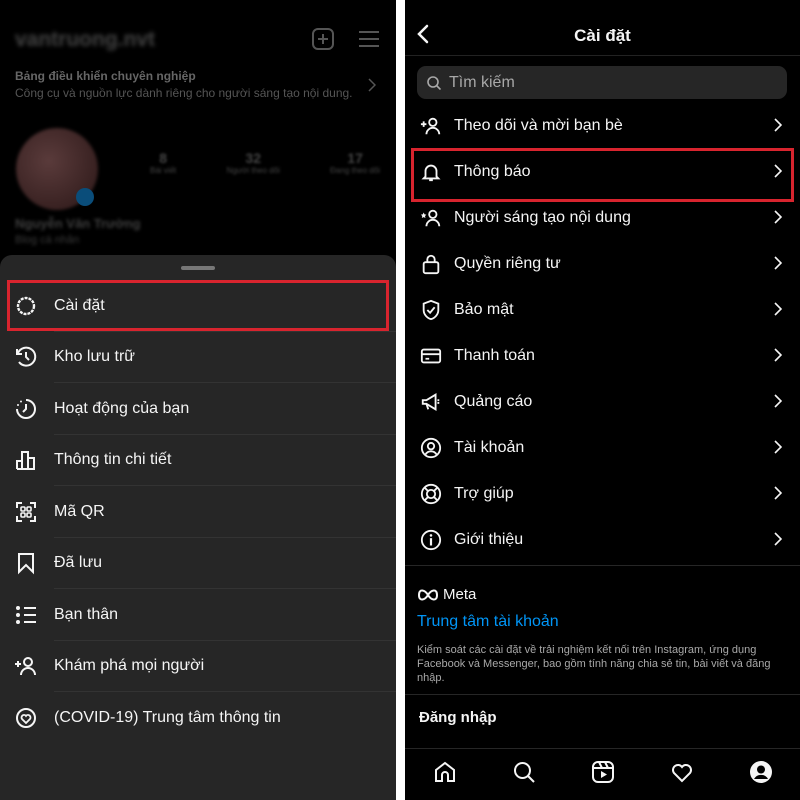 The image size is (800, 800). Describe the element at coordinates (431, 540) in the screenshot. I see `info-icon` at that location.